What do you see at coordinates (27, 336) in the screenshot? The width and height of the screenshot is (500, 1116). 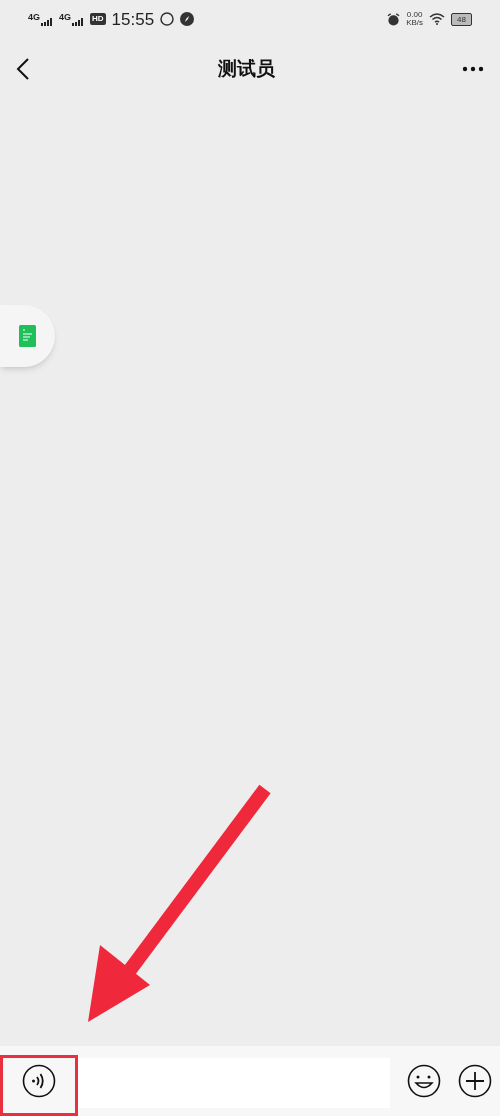 I see `document-icon` at bounding box center [27, 336].